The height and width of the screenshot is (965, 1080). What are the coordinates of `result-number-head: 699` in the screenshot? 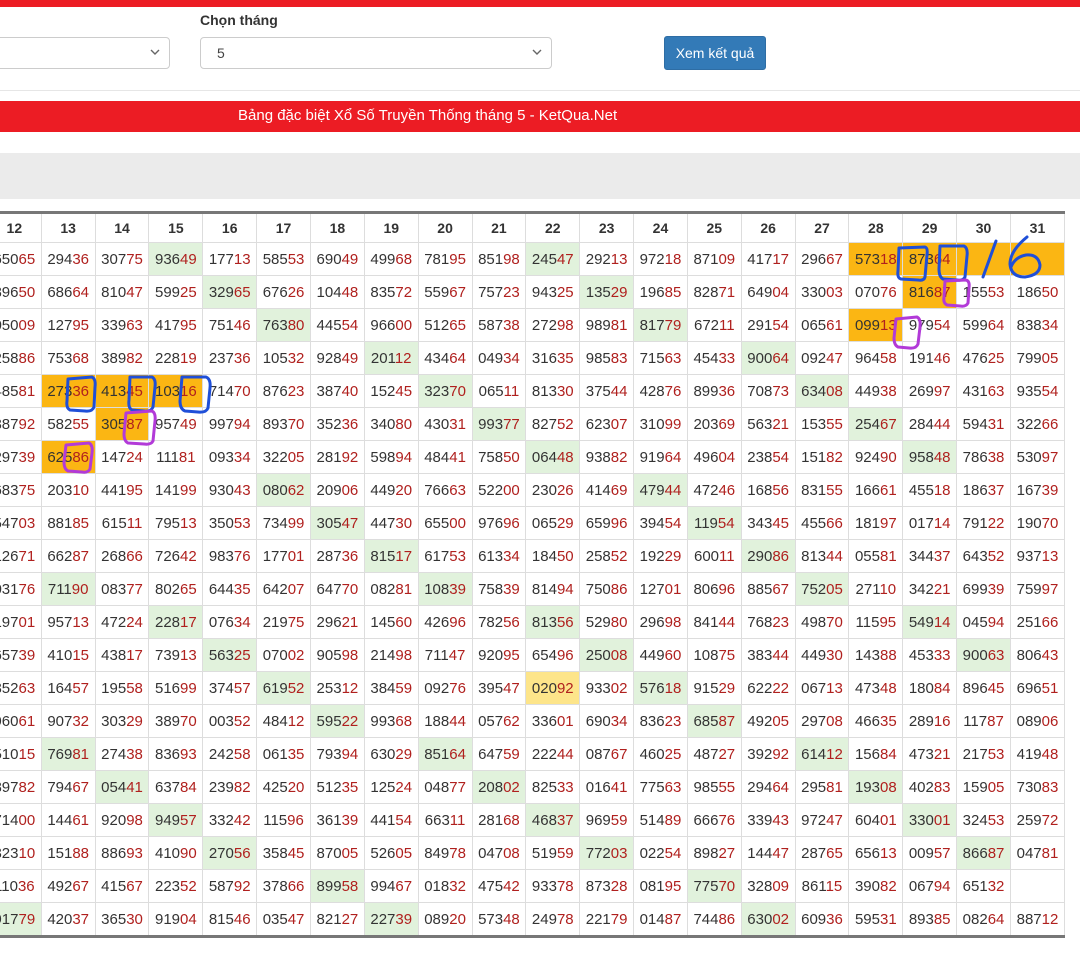 It's located at (975, 589).